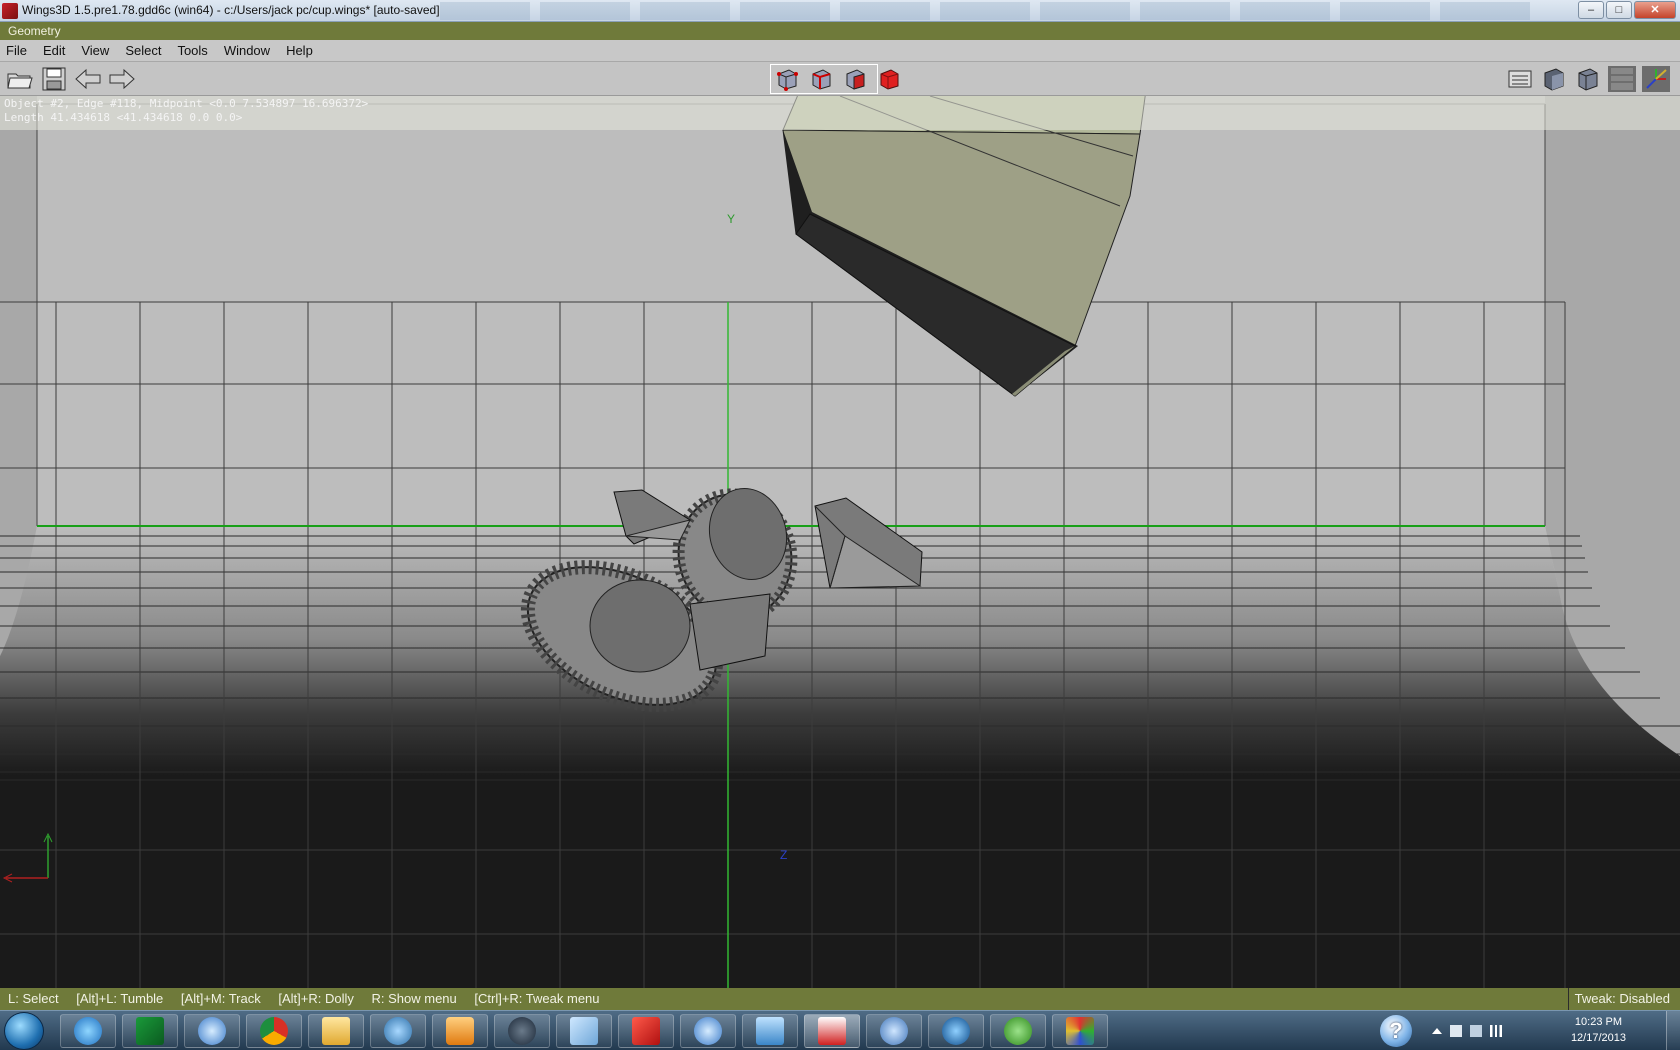  Describe the element at coordinates (840, 79) in the screenshot. I see `toolbar` at that location.